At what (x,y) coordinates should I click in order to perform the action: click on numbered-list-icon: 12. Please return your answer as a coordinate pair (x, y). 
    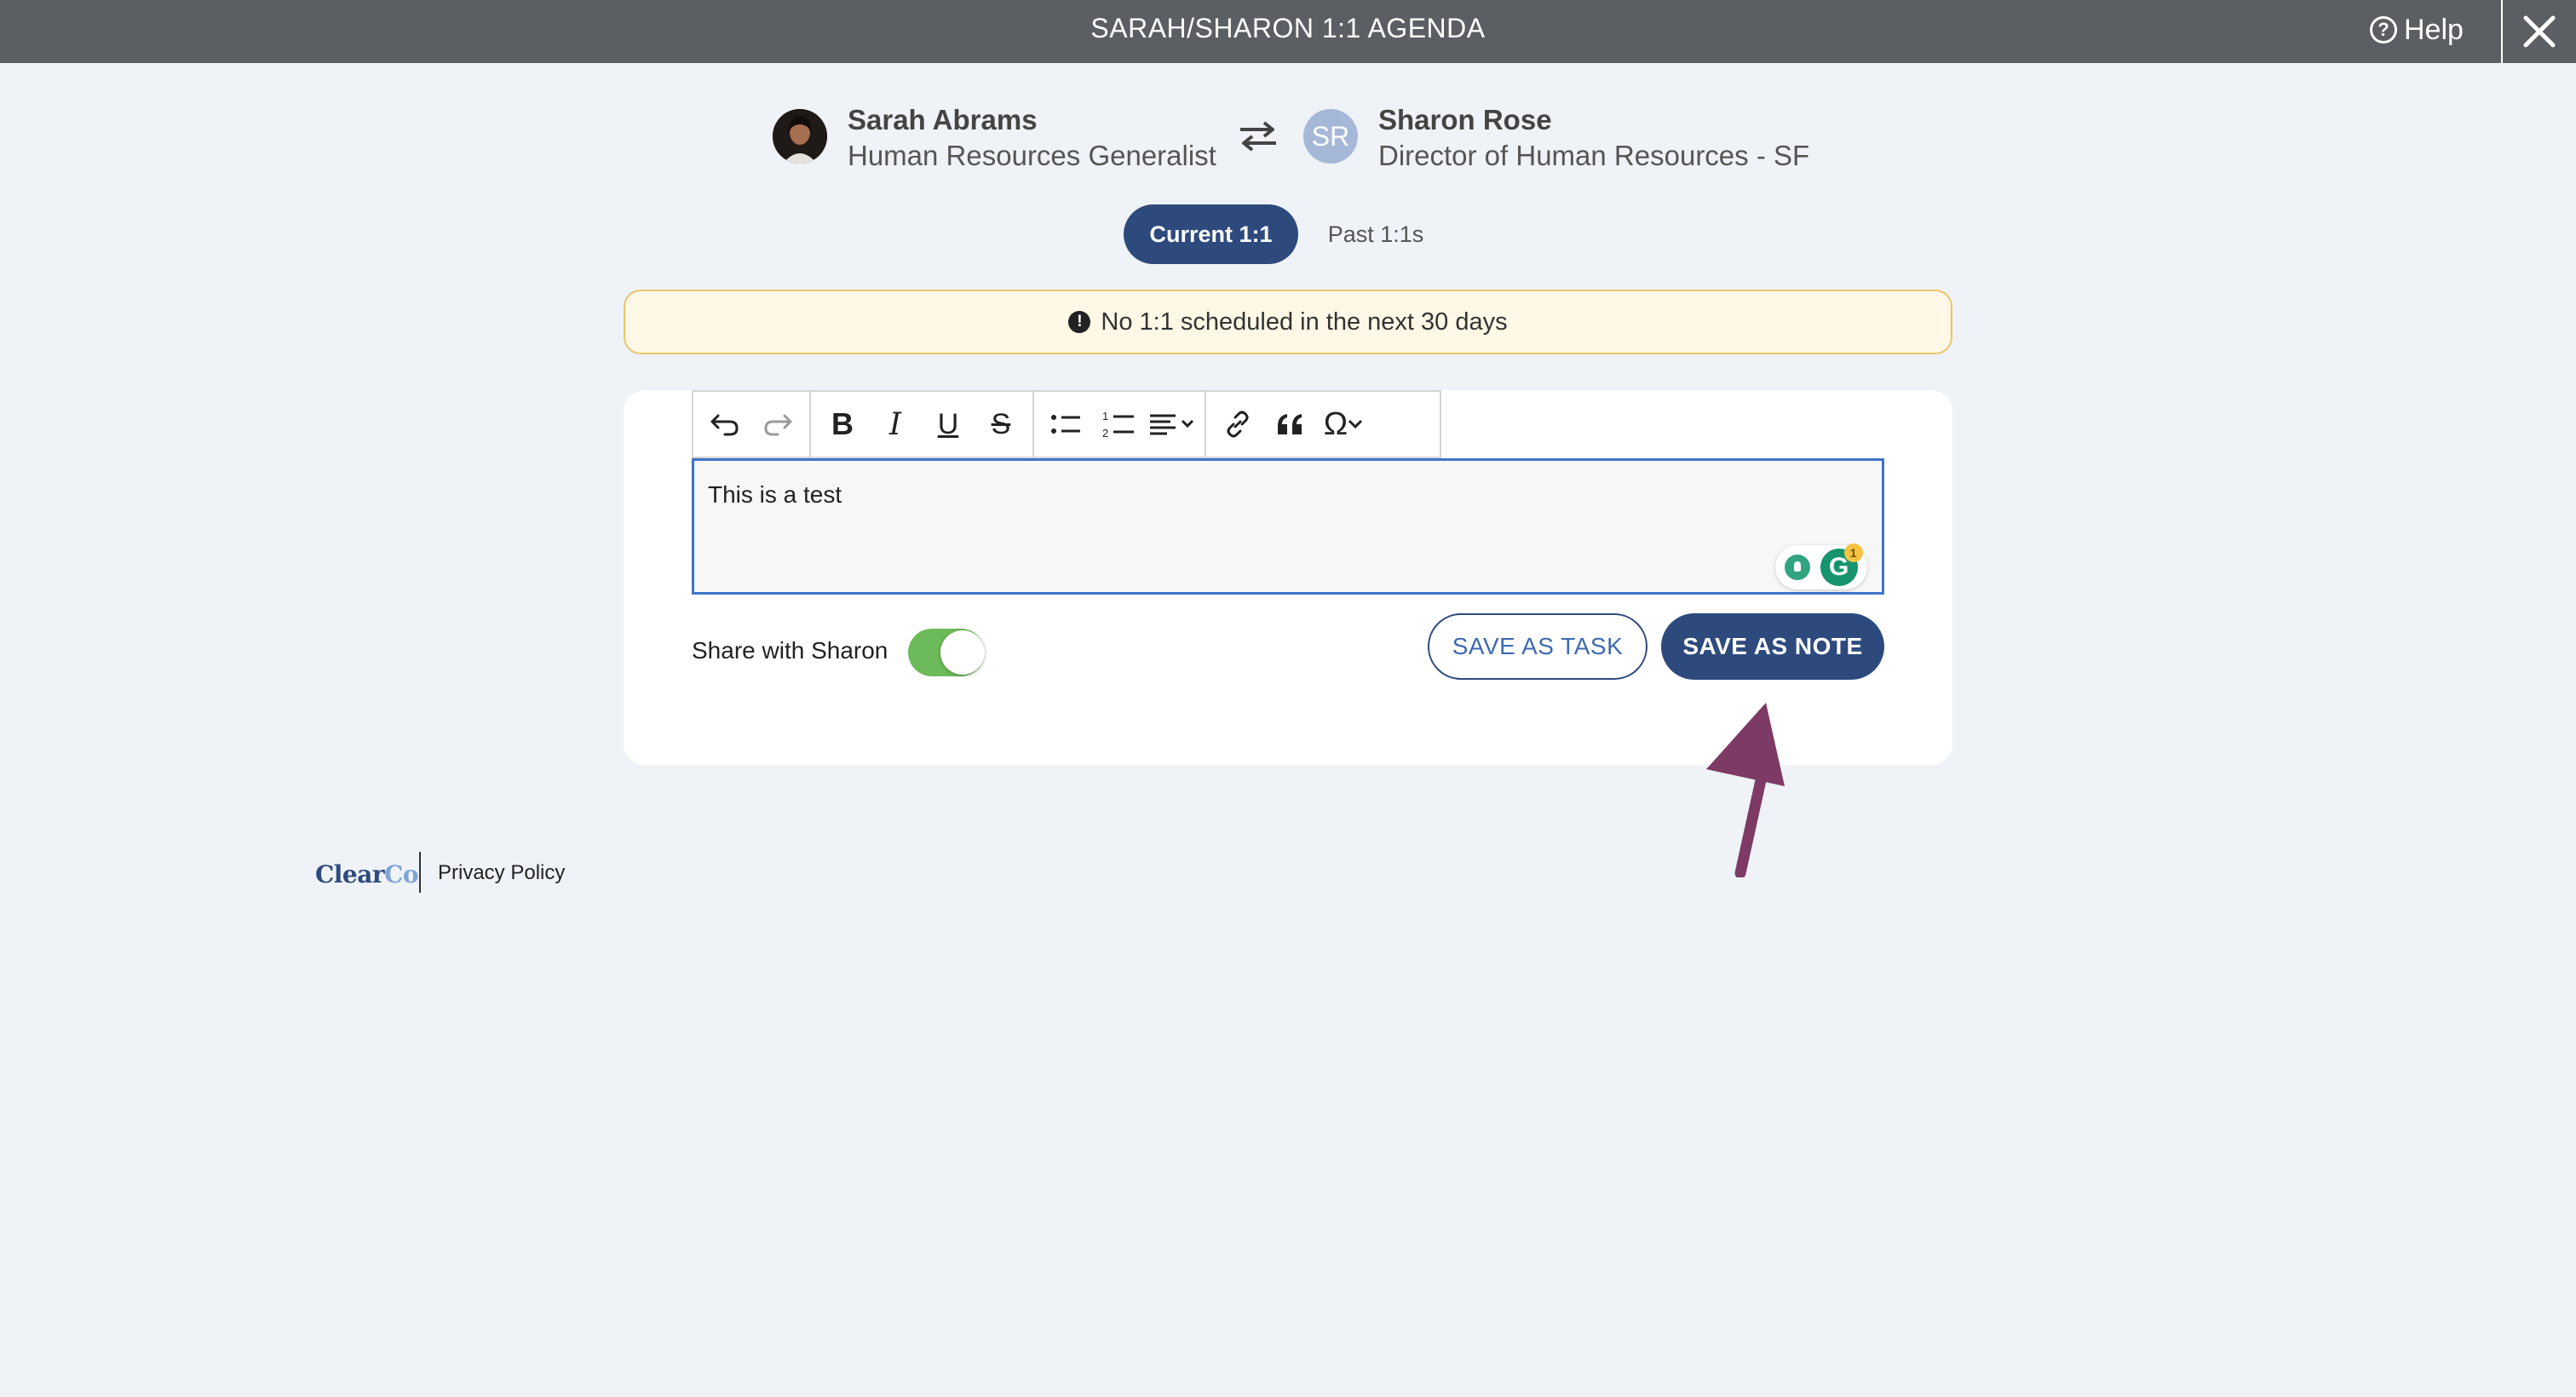
    Looking at the image, I should click on (1118, 425).